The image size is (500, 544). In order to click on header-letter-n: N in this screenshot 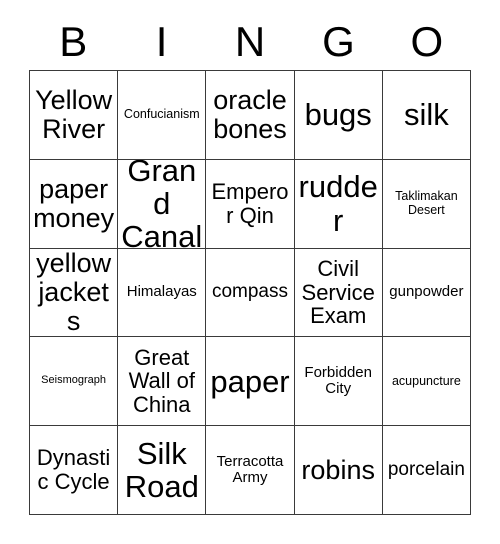, I will do `click(250, 41)`.